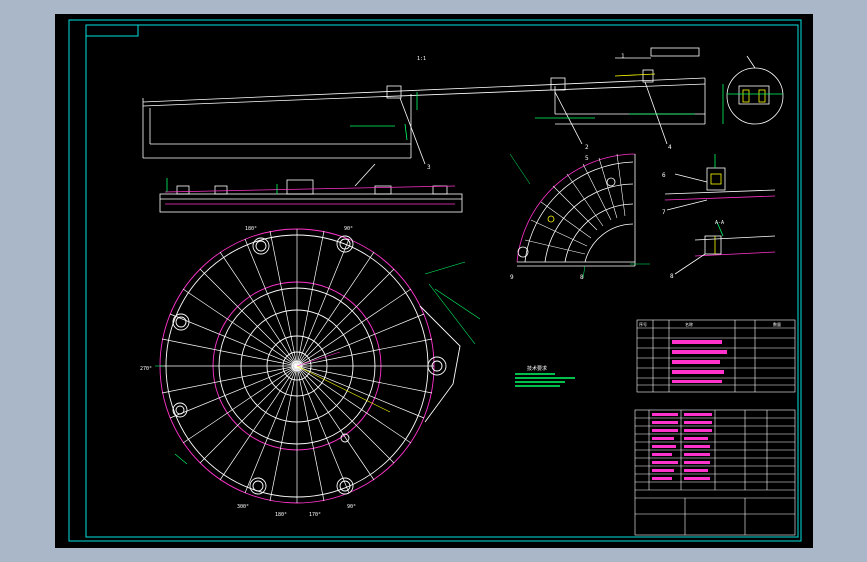 The height and width of the screenshot is (562, 867). I want to click on detail-circle, so click(755, 90).